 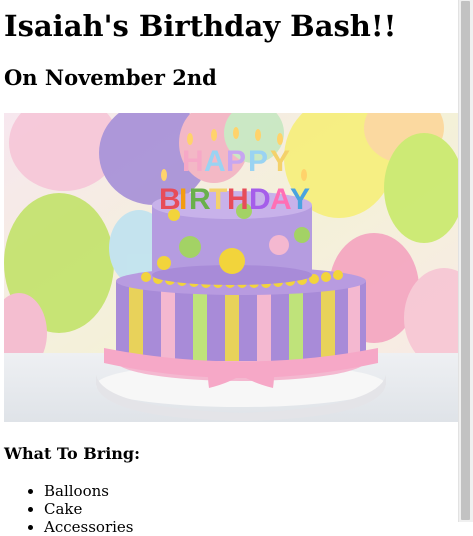 I want to click on page-title: Isaiah's Birthday Bash!!, so click(x=200, y=26).